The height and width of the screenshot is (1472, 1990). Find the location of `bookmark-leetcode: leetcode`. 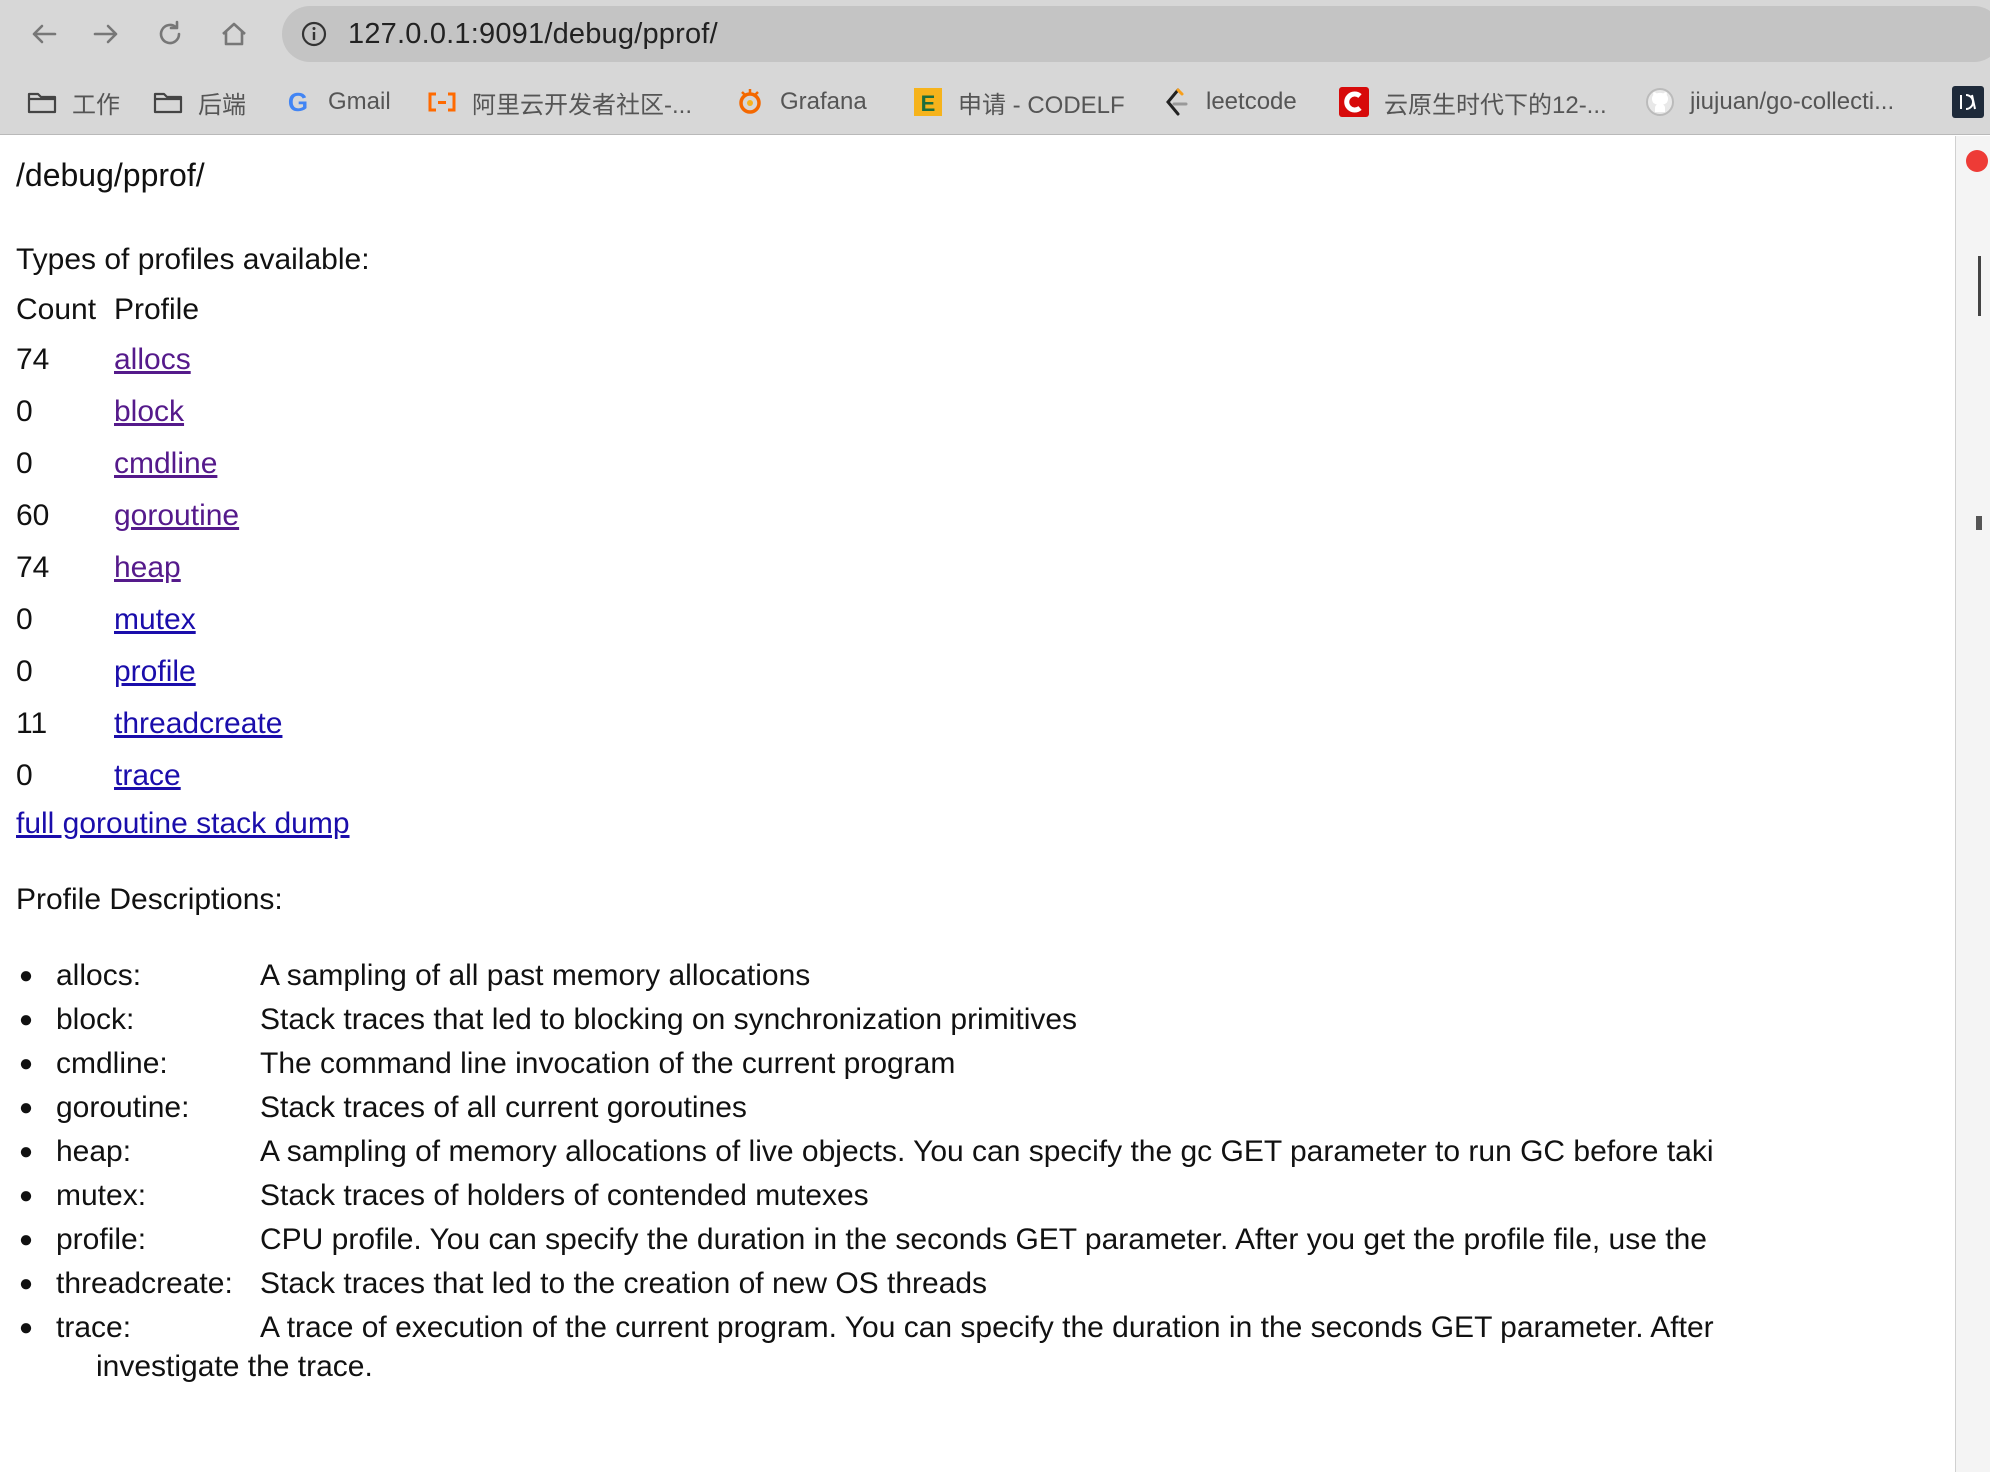

bookmark-leetcode: leetcode is located at coordinates (1228, 102).